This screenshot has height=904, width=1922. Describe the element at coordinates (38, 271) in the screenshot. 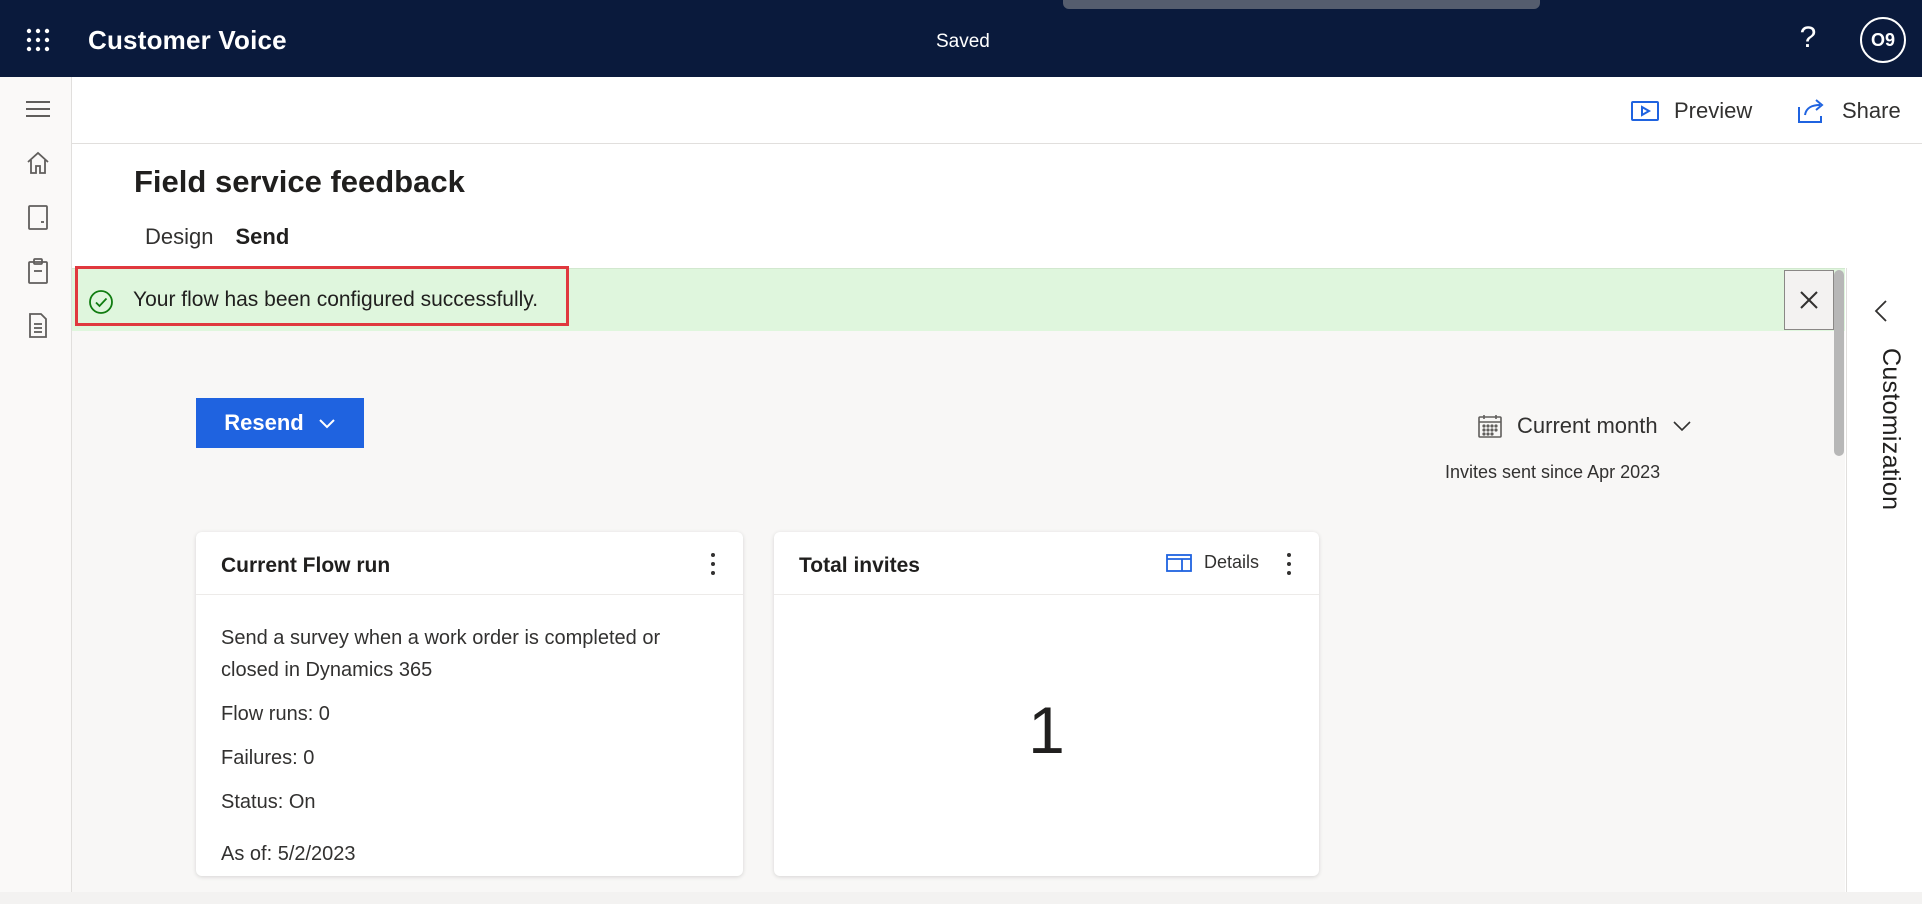

I see `clipboard-icon` at that location.